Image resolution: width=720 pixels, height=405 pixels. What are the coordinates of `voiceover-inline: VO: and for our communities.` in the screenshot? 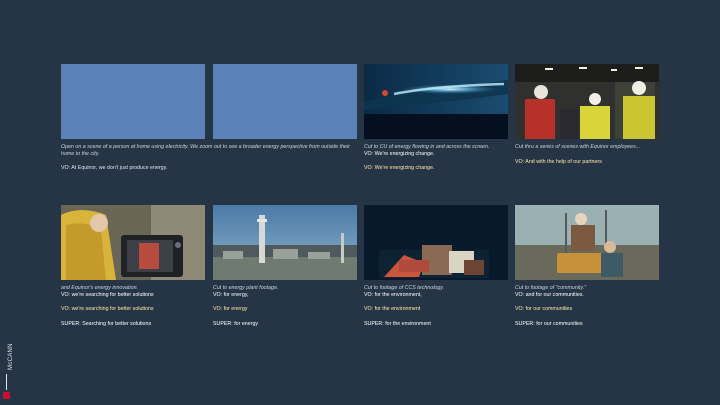 It's located at (549, 294).